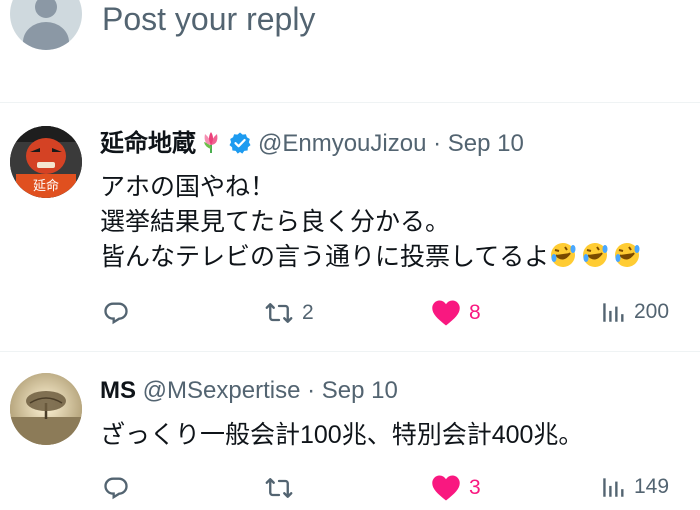  I want to click on user-handle: @EnmyouJizou, so click(342, 143).